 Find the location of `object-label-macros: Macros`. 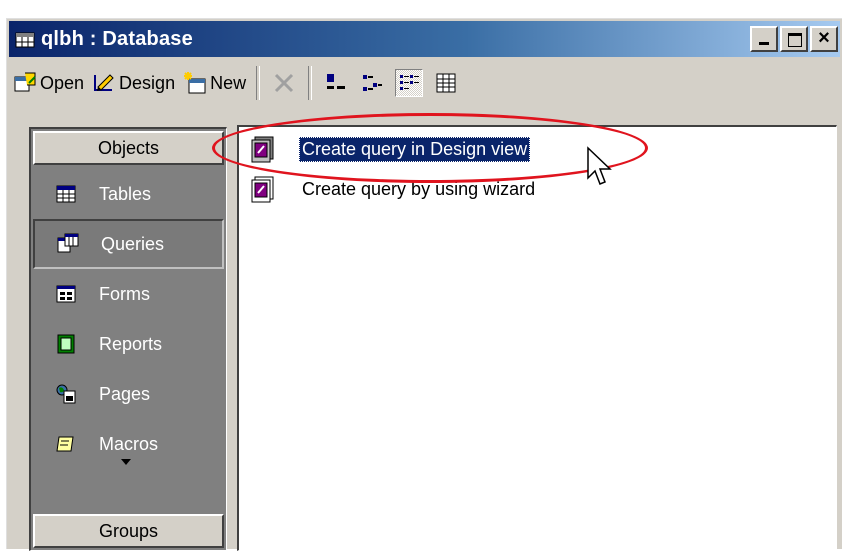

object-label-macros: Macros is located at coordinates (129, 443).